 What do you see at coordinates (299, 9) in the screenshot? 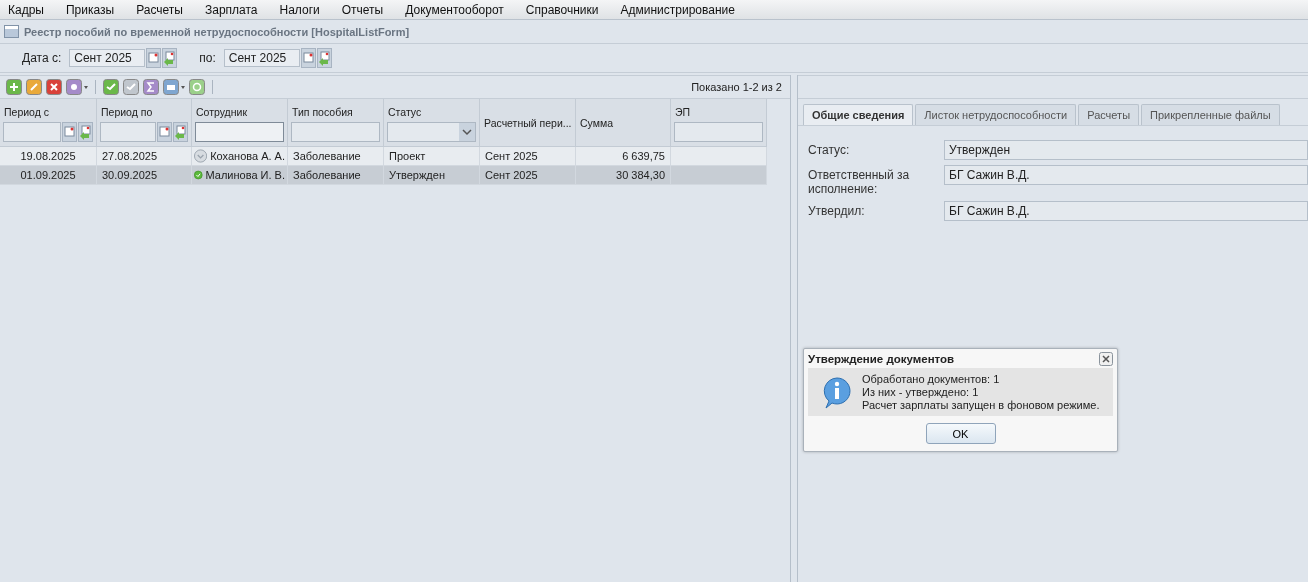
I see `menu-item: Налоги` at bounding box center [299, 9].